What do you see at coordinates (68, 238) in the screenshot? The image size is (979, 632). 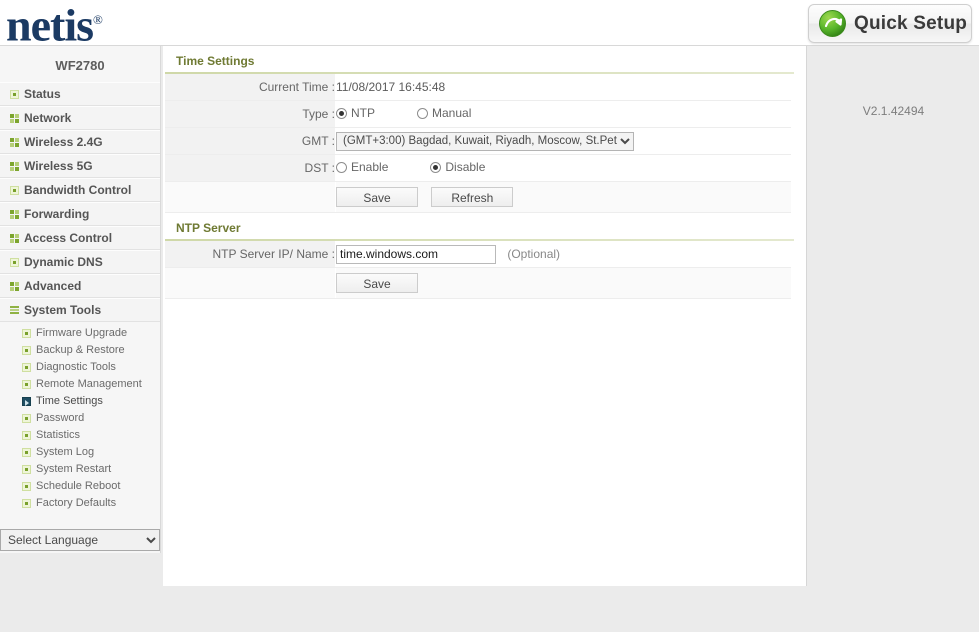 I see `sidebar-item-label: Access Control` at bounding box center [68, 238].